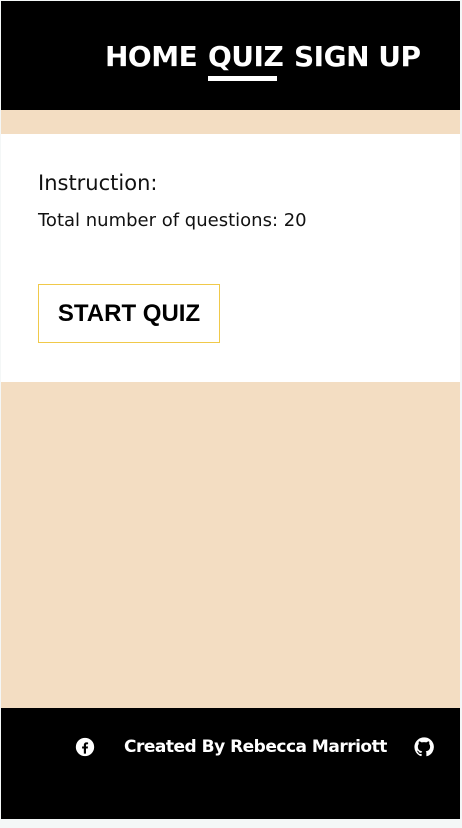  I want to click on footer-content: Created By Rebecca Marriott, so click(254, 747).